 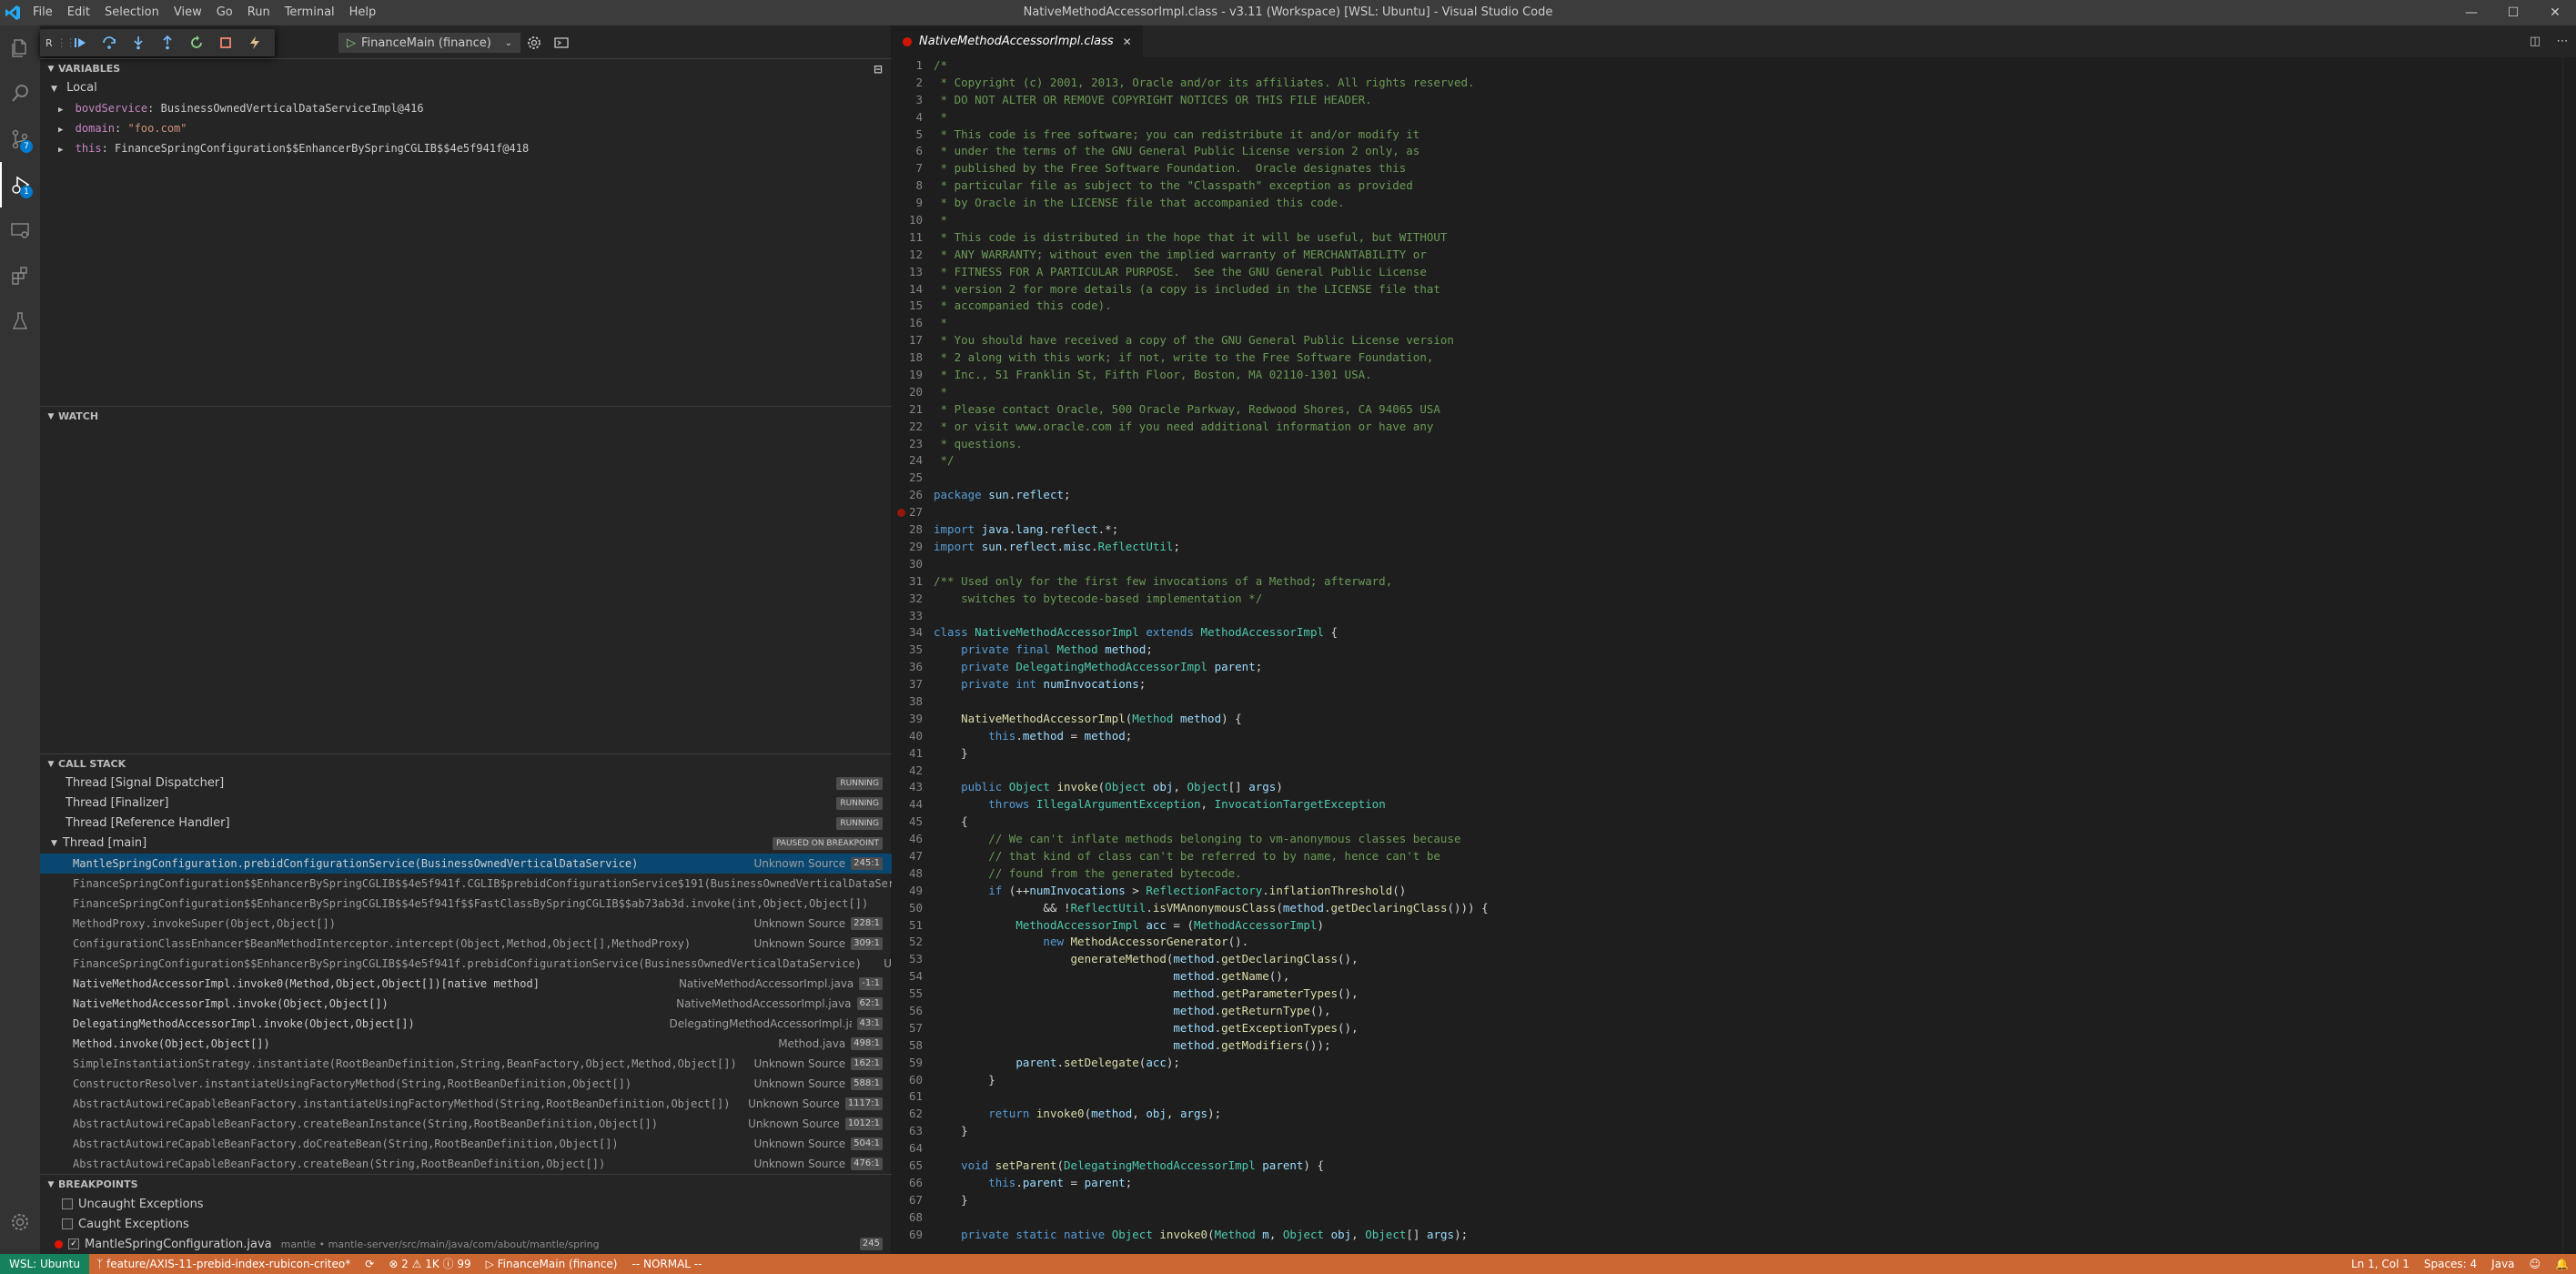 I want to click on watch-header: ▼ WATCH, so click(x=466, y=416).